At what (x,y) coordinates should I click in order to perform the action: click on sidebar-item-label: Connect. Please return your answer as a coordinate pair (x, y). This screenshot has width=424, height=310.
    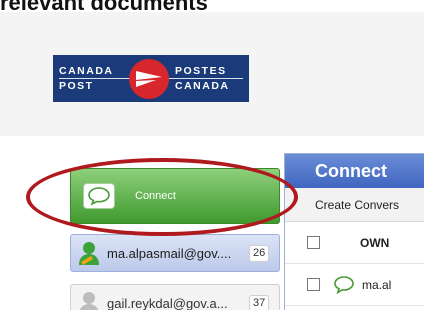
    Looking at the image, I should click on (155, 196).